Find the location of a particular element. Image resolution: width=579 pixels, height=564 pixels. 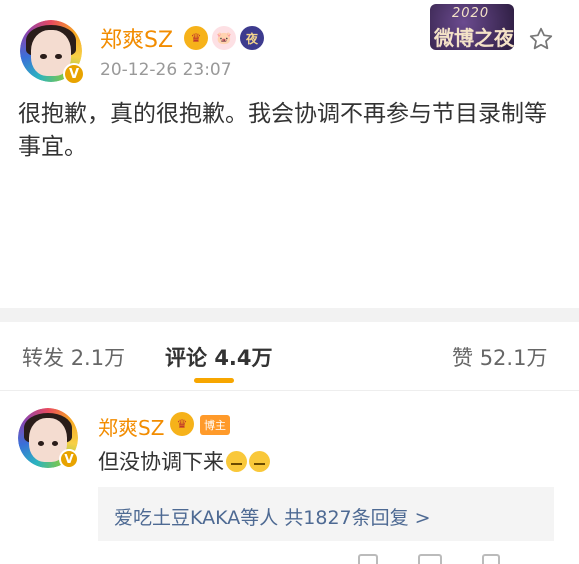

author-tag: 博主 is located at coordinates (215, 425).